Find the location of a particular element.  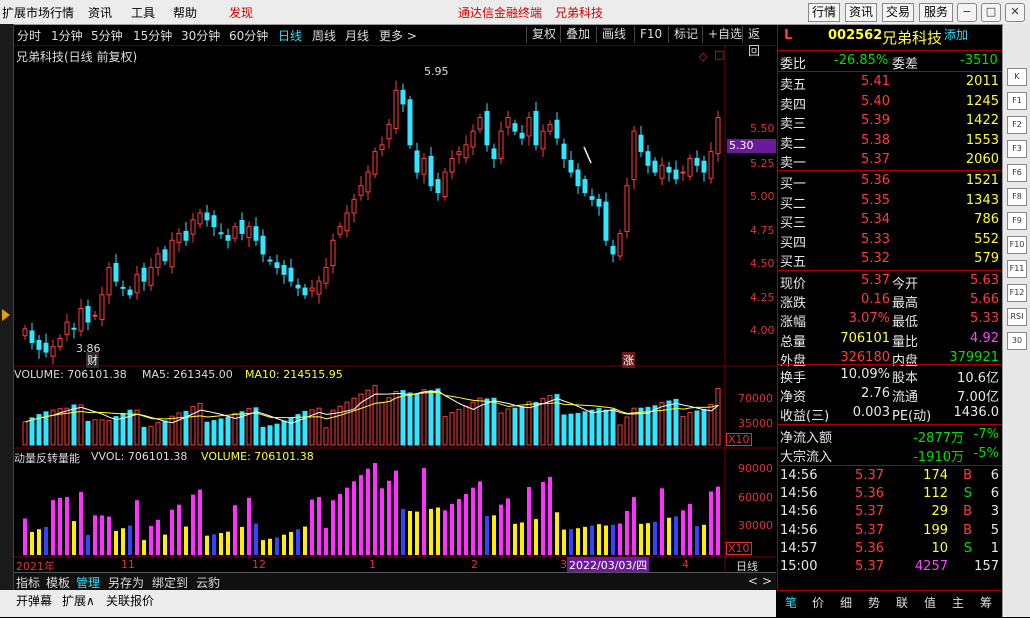

danmaku-button: 开弹幕 is located at coordinates (34, 600).